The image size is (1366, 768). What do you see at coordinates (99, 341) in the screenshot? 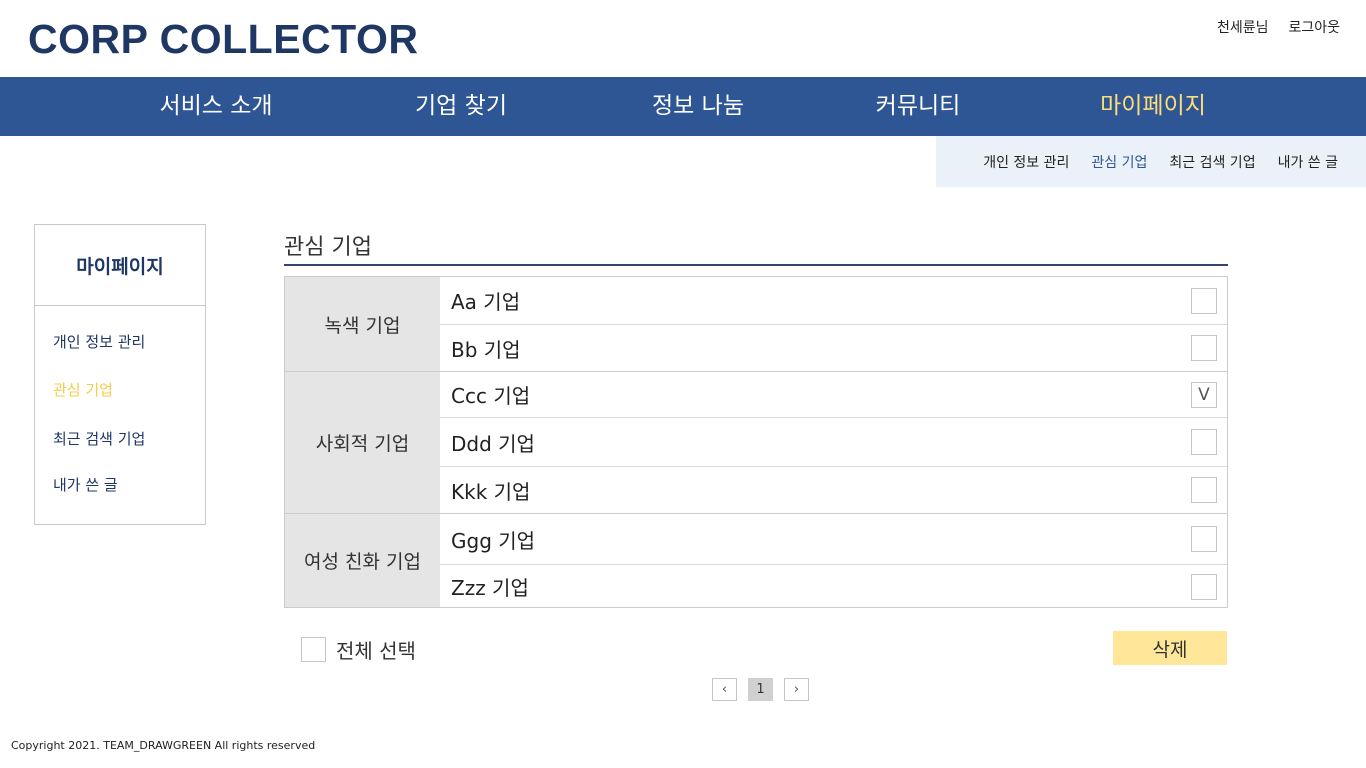
I see `sidebar-item-profile: 개인 정보 관리` at bounding box center [99, 341].